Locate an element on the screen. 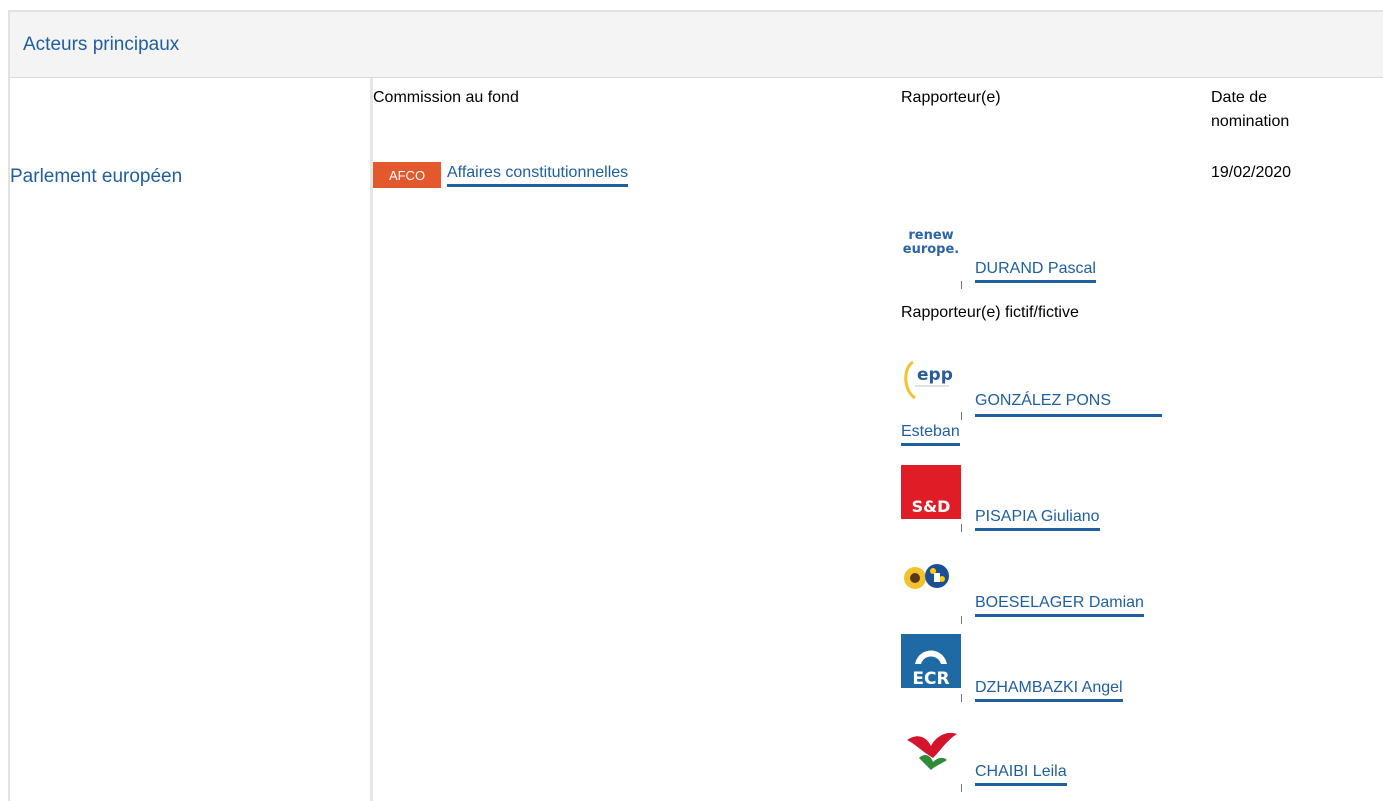 This screenshot has height=801, width=1383. committee-date: 19/02/2020 is located at coordinates (1251, 172).